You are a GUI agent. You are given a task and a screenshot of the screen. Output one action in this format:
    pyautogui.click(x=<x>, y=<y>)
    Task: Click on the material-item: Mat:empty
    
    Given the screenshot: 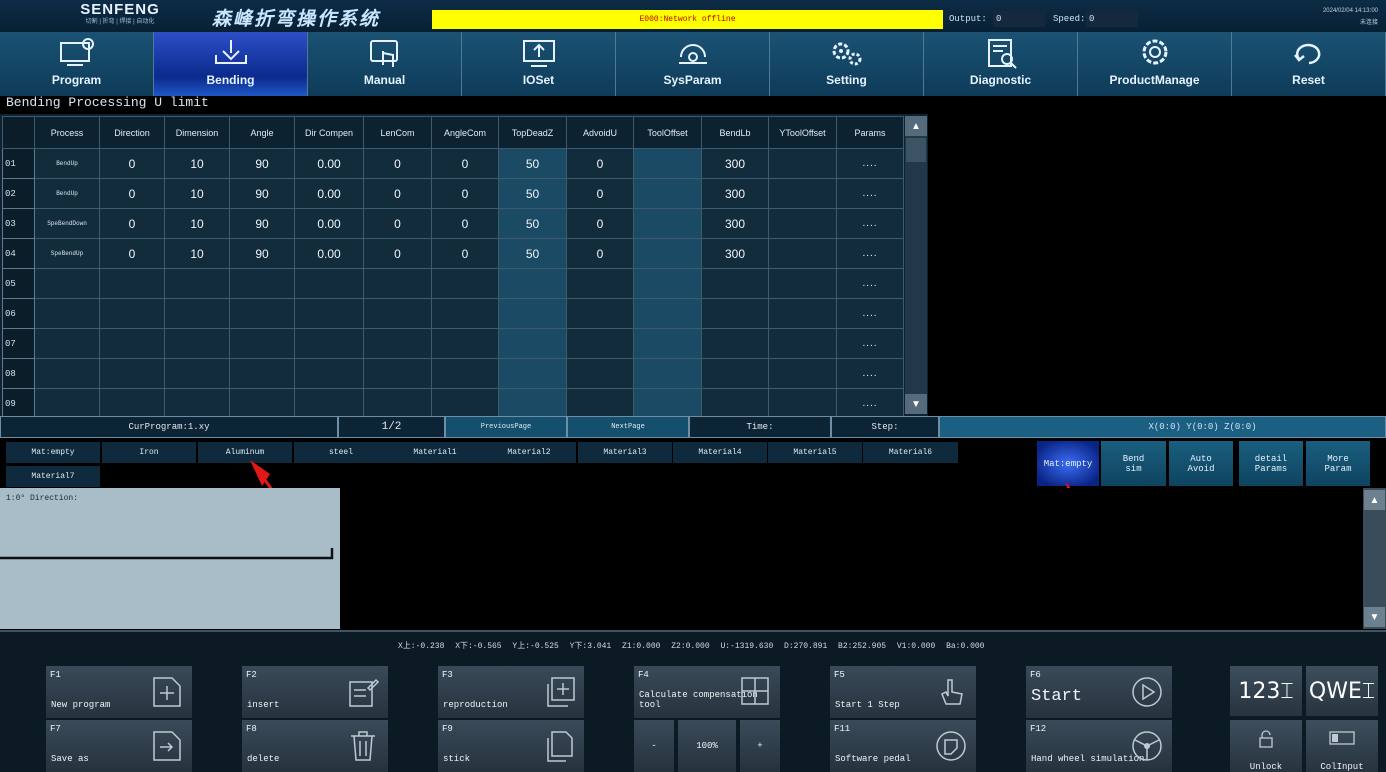 What is the action you would take?
    pyautogui.click(x=53, y=452)
    